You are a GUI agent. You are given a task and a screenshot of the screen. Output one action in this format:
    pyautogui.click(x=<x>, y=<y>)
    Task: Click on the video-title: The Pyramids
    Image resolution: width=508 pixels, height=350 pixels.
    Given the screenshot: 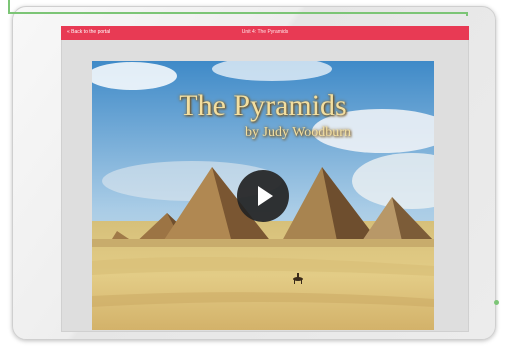 What is the action you would take?
    pyautogui.click(x=263, y=105)
    